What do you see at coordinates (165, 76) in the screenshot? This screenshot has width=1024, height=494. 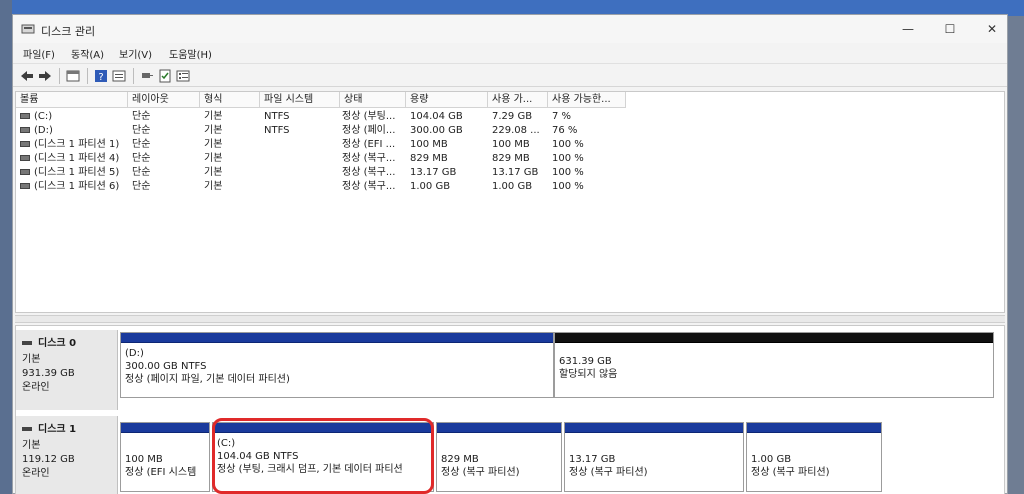 I see `check-icon` at bounding box center [165, 76].